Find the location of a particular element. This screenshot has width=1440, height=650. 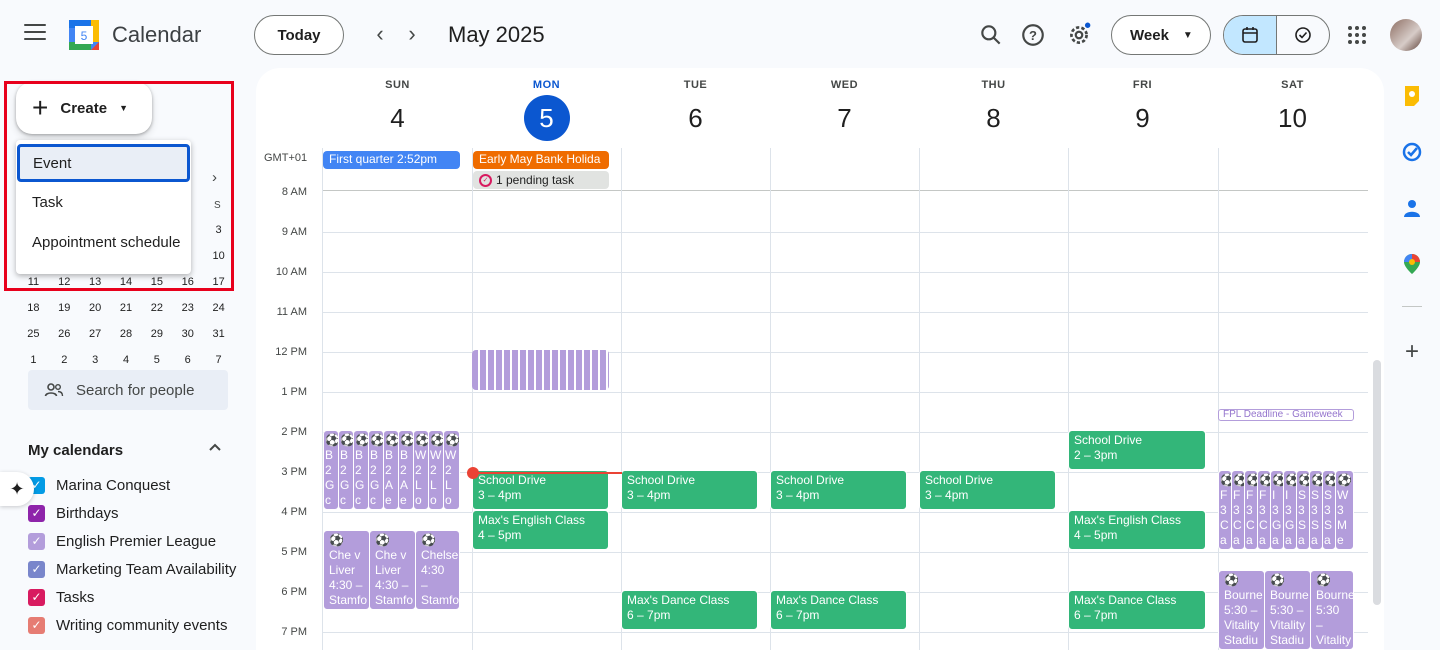

tasks-icon is located at coordinates (1412, 152).